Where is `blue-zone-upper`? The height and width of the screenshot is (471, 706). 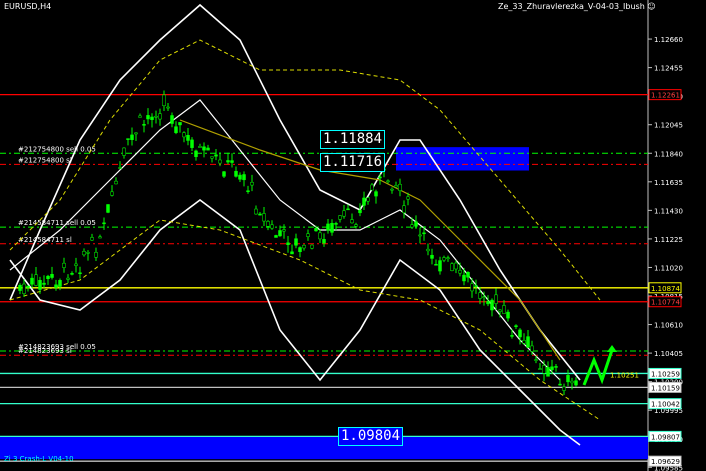 blue-zone-upper is located at coordinates (462, 159).